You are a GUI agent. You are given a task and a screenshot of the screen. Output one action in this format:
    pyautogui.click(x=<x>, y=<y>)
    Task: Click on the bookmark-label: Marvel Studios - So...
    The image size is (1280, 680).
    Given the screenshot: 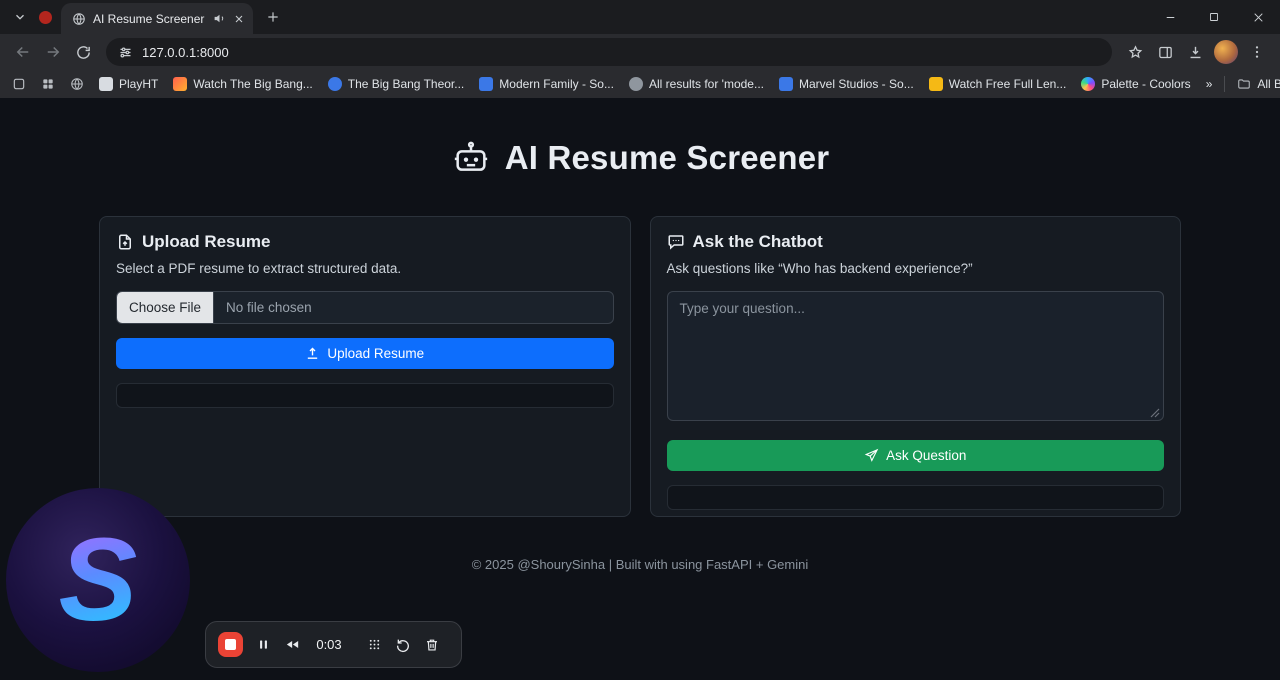 What is the action you would take?
    pyautogui.click(x=856, y=84)
    